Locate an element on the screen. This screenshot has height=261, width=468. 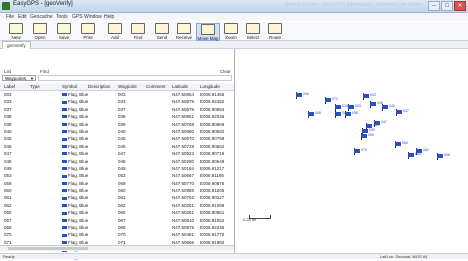
table-row: 033 Flag, Blue 033 N47.50875 E008.92452 is located at coordinates (117, 101).